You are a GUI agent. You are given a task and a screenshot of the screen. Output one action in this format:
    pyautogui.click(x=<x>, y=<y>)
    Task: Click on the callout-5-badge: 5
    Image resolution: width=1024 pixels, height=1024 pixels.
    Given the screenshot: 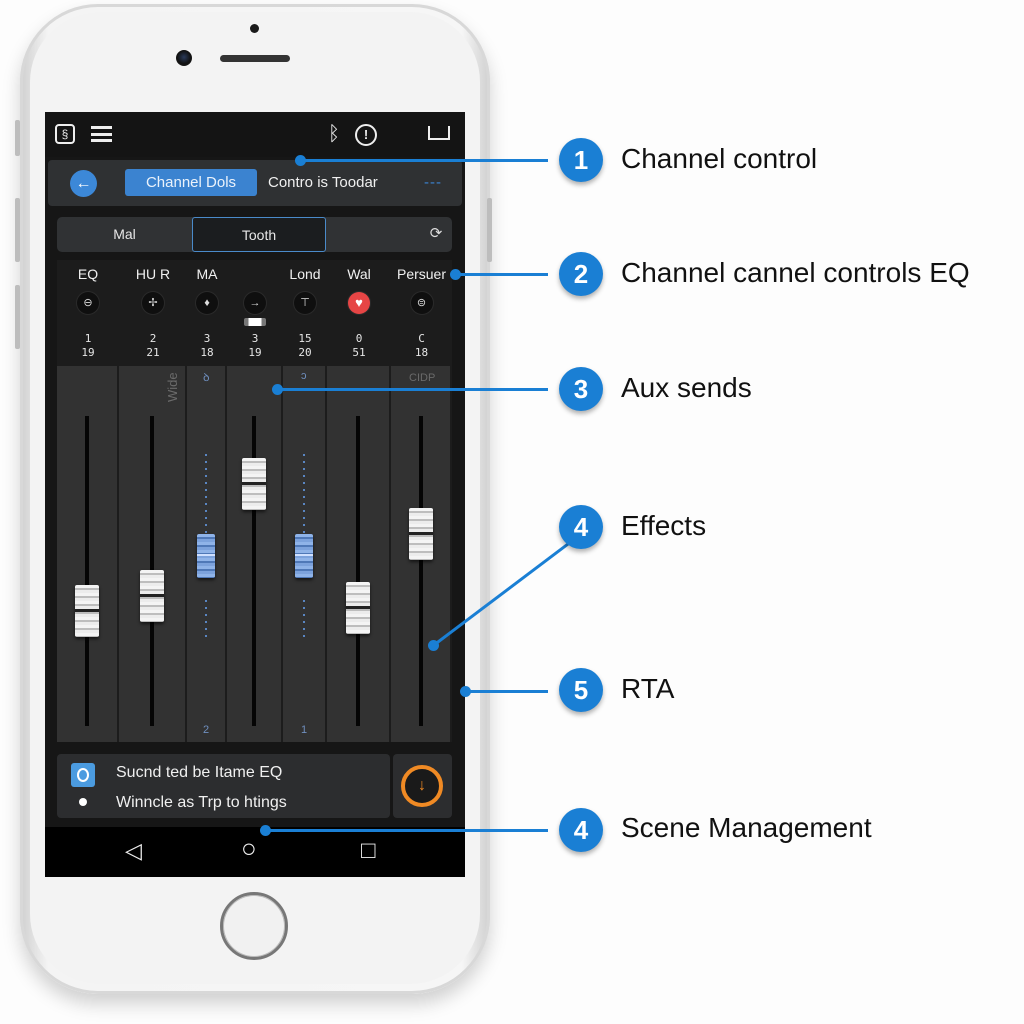 What is the action you would take?
    pyautogui.click(x=581, y=690)
    